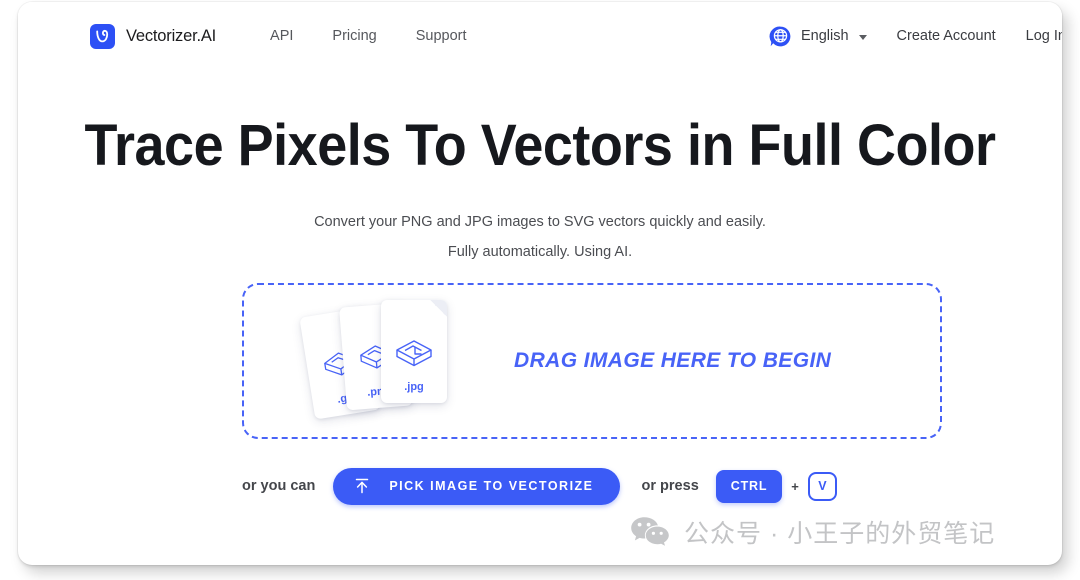  I want to click on key-ctrl: CTRL, so click(749, 486).